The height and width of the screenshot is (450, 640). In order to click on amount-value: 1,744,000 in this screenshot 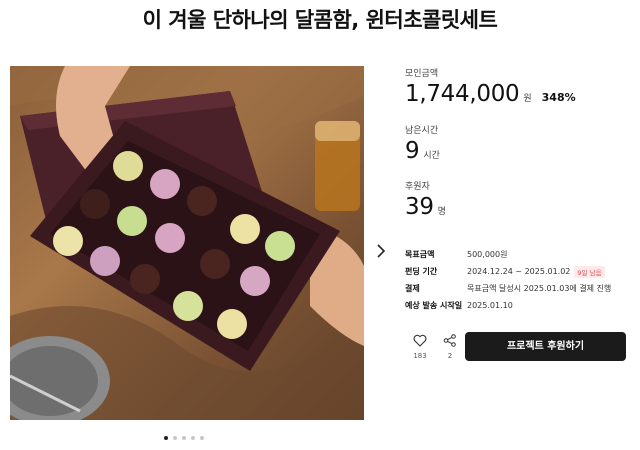, I will do `click(462, 94)`.